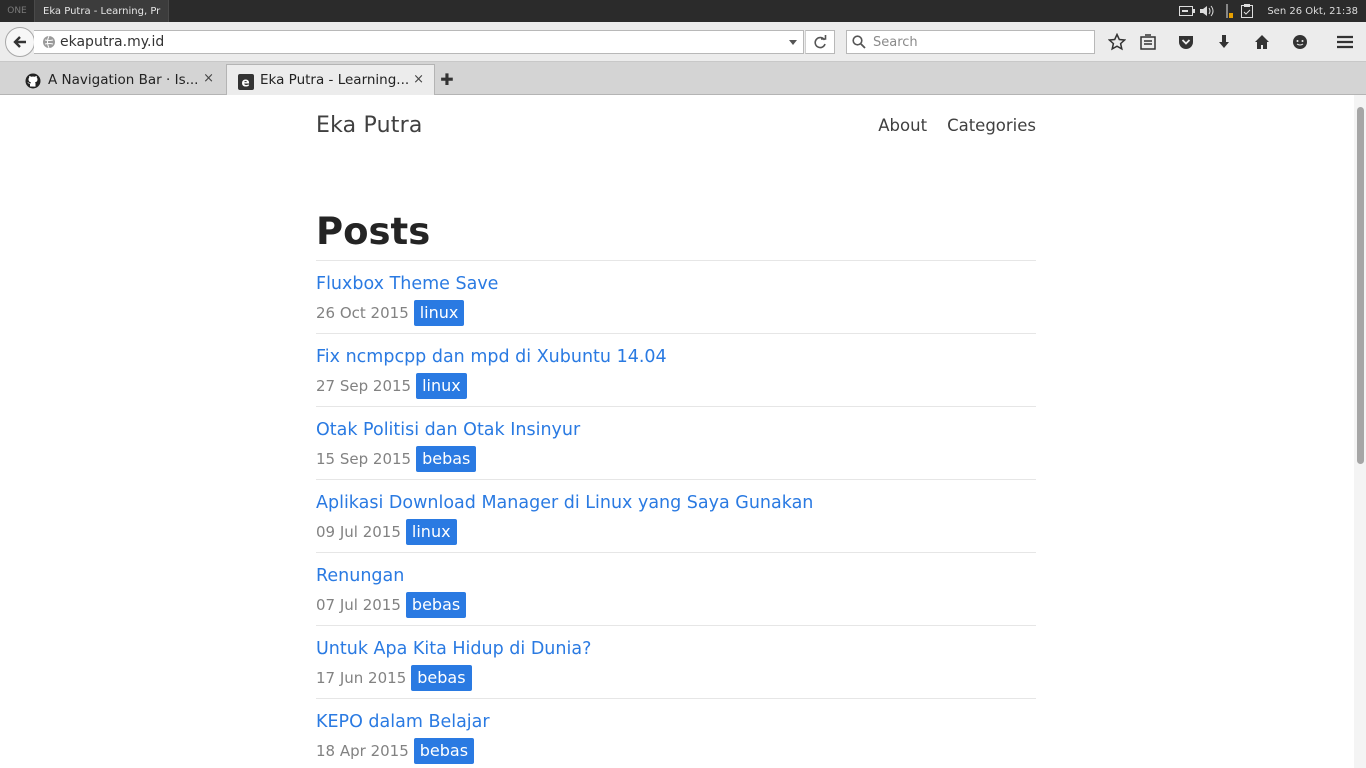  I want to click on battery-icon, so click(1187, 11).